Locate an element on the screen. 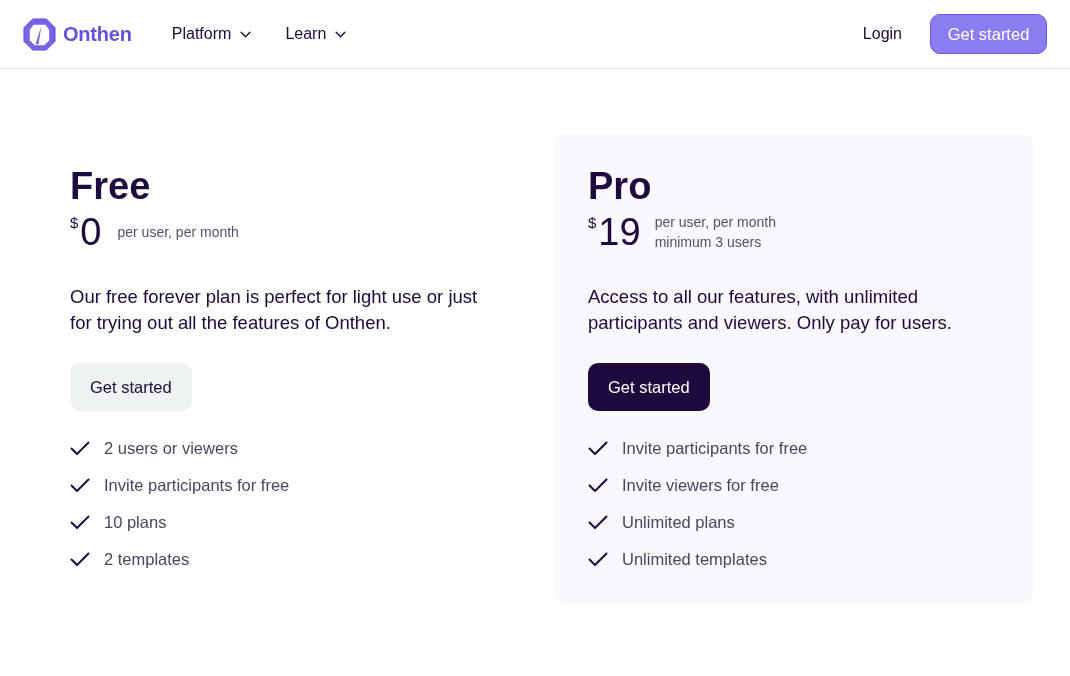 The width and height of the screenshot is (1070, 676). plan-title: Pro is located at coordinates (620, 186).